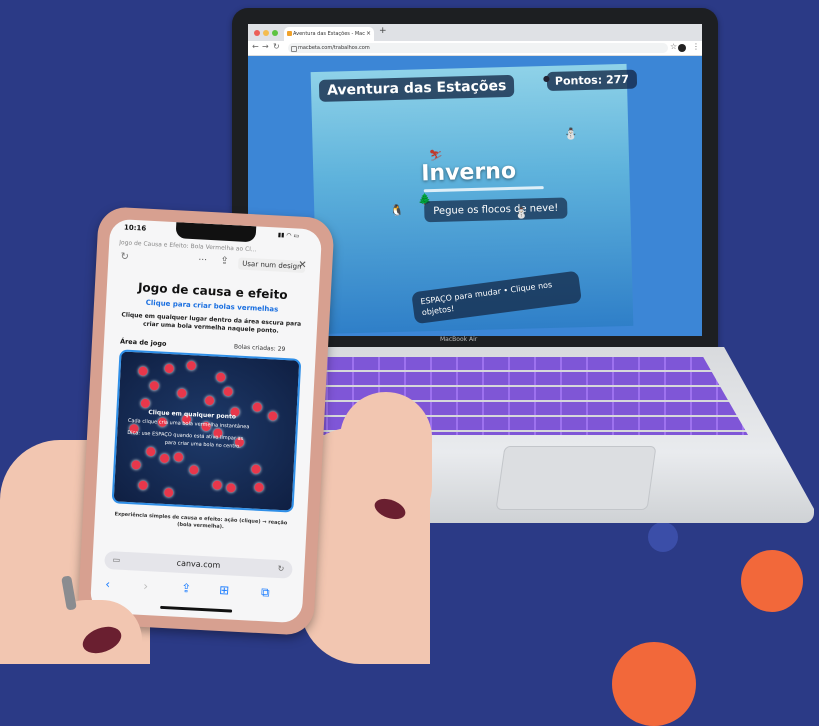 The width and height of the screenshot is (819, 726). What do you see at coordinates (383, 31) in the screenshot?
I see `new-tab-icon: +` at bounding box center [383, 31].